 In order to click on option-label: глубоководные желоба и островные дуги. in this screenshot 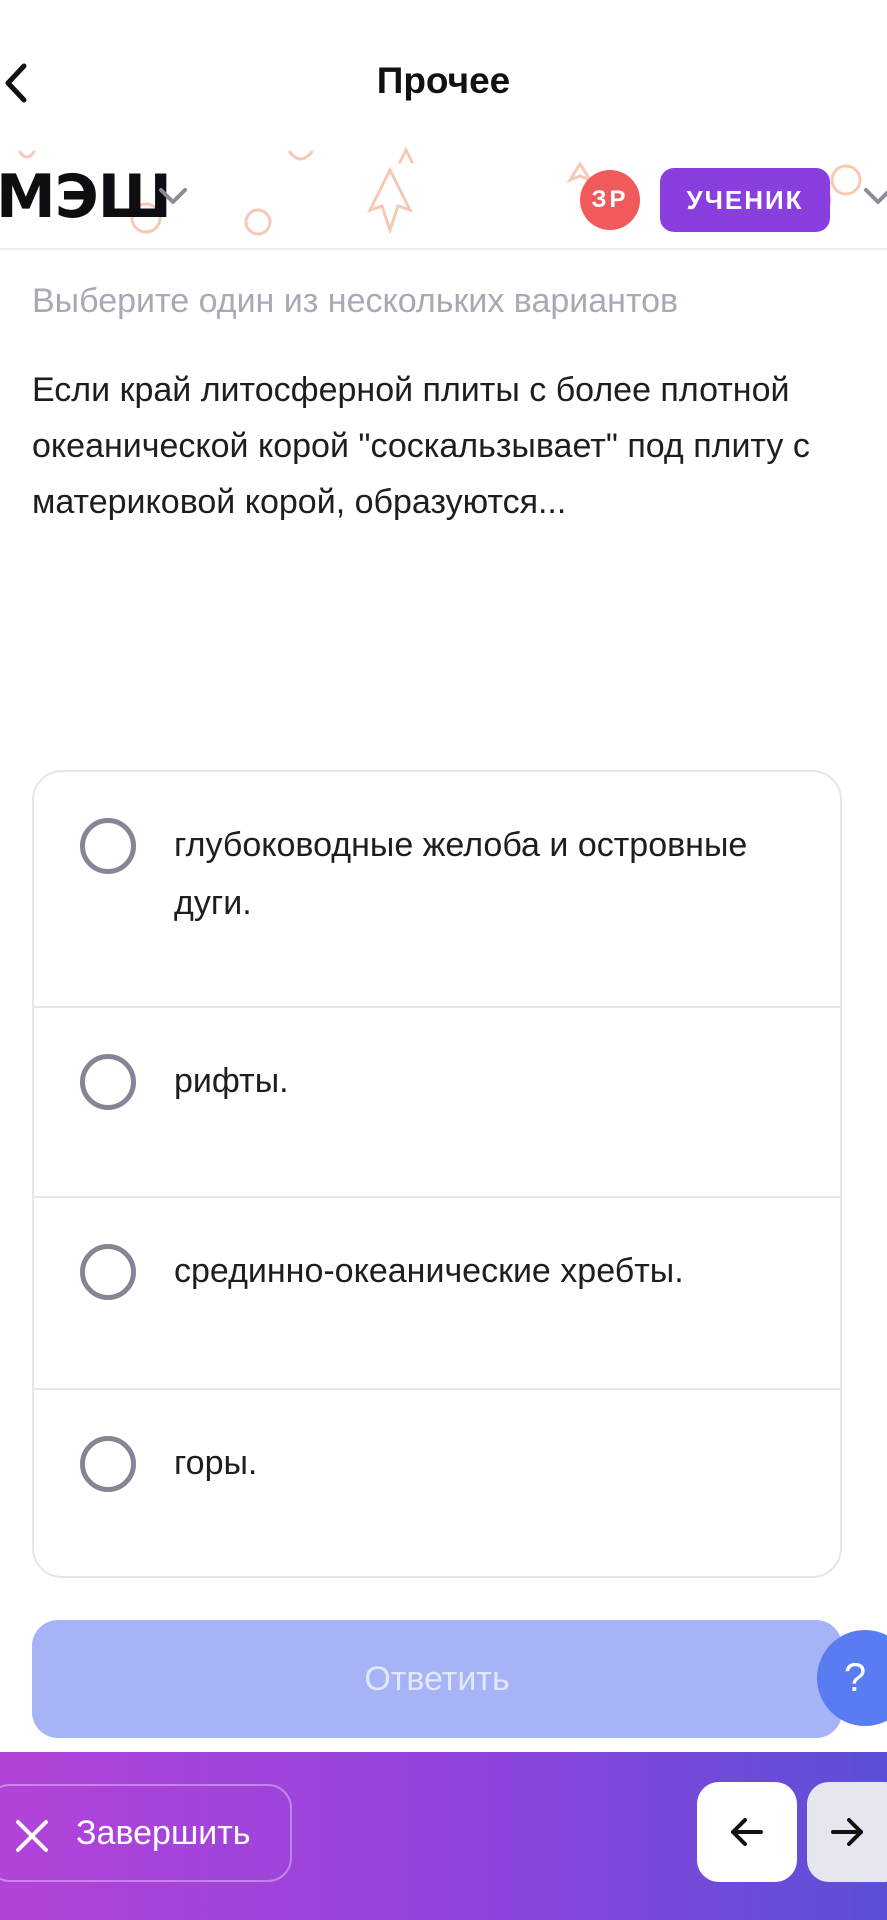, I will do `click(461, 874)`.